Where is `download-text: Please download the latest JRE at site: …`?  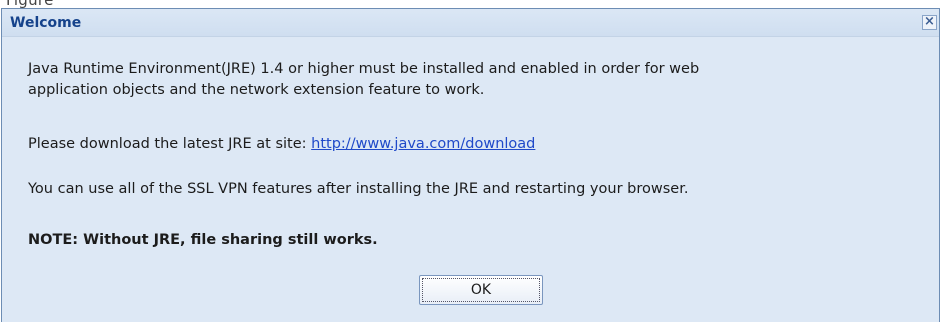 download-text: Please download the latest JRE at site: … is located at coordinates (281, 144).